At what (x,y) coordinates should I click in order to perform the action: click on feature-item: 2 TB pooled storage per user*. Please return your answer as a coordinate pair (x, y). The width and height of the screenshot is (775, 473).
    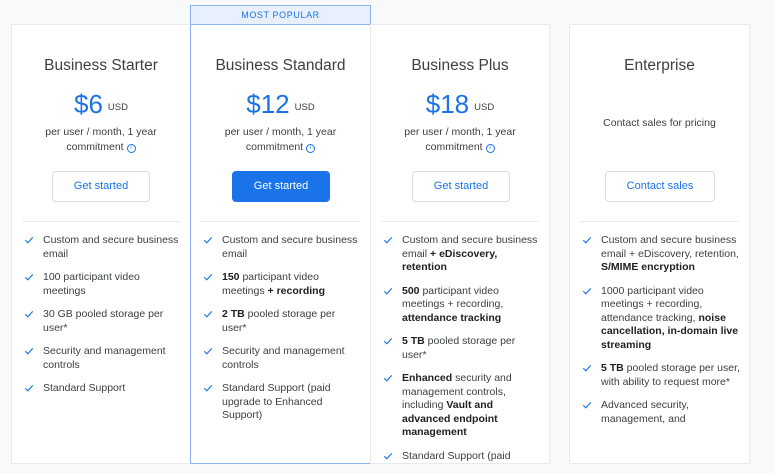
    Looking at the image, I should click on (282, 321).